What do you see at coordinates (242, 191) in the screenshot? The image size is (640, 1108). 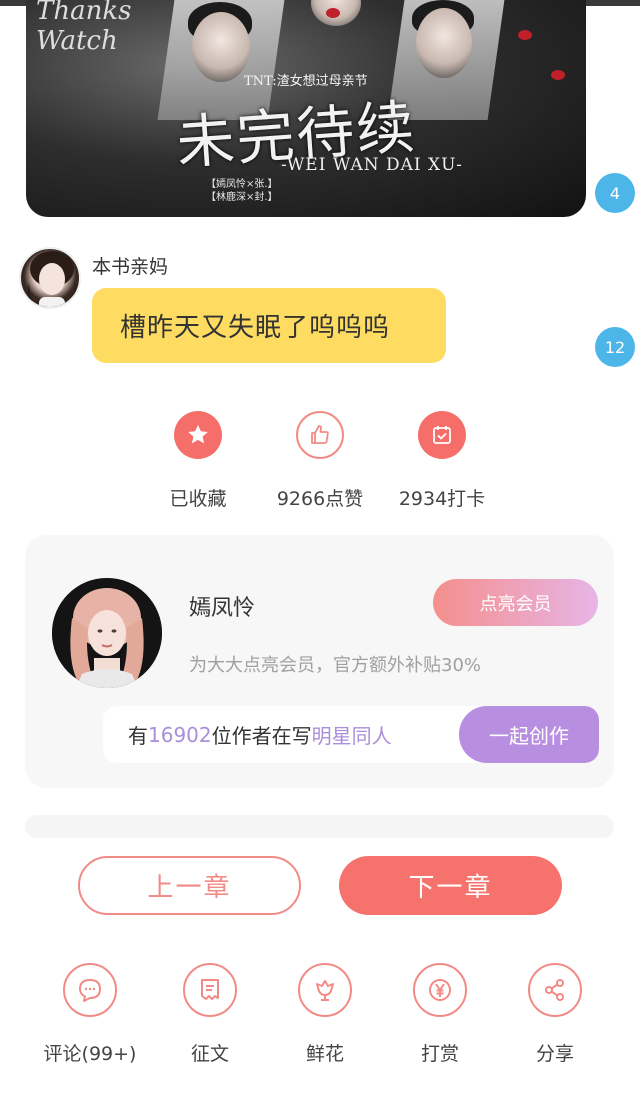 I see `banner-names: 【嫣凤怜×张.】 【林鹿深×封.】` at bounding box center [242, 191].